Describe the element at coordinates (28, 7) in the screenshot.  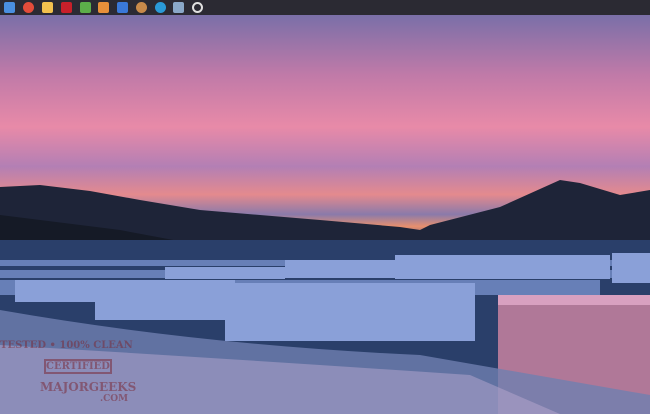
I see `chrome-icon` at that location.